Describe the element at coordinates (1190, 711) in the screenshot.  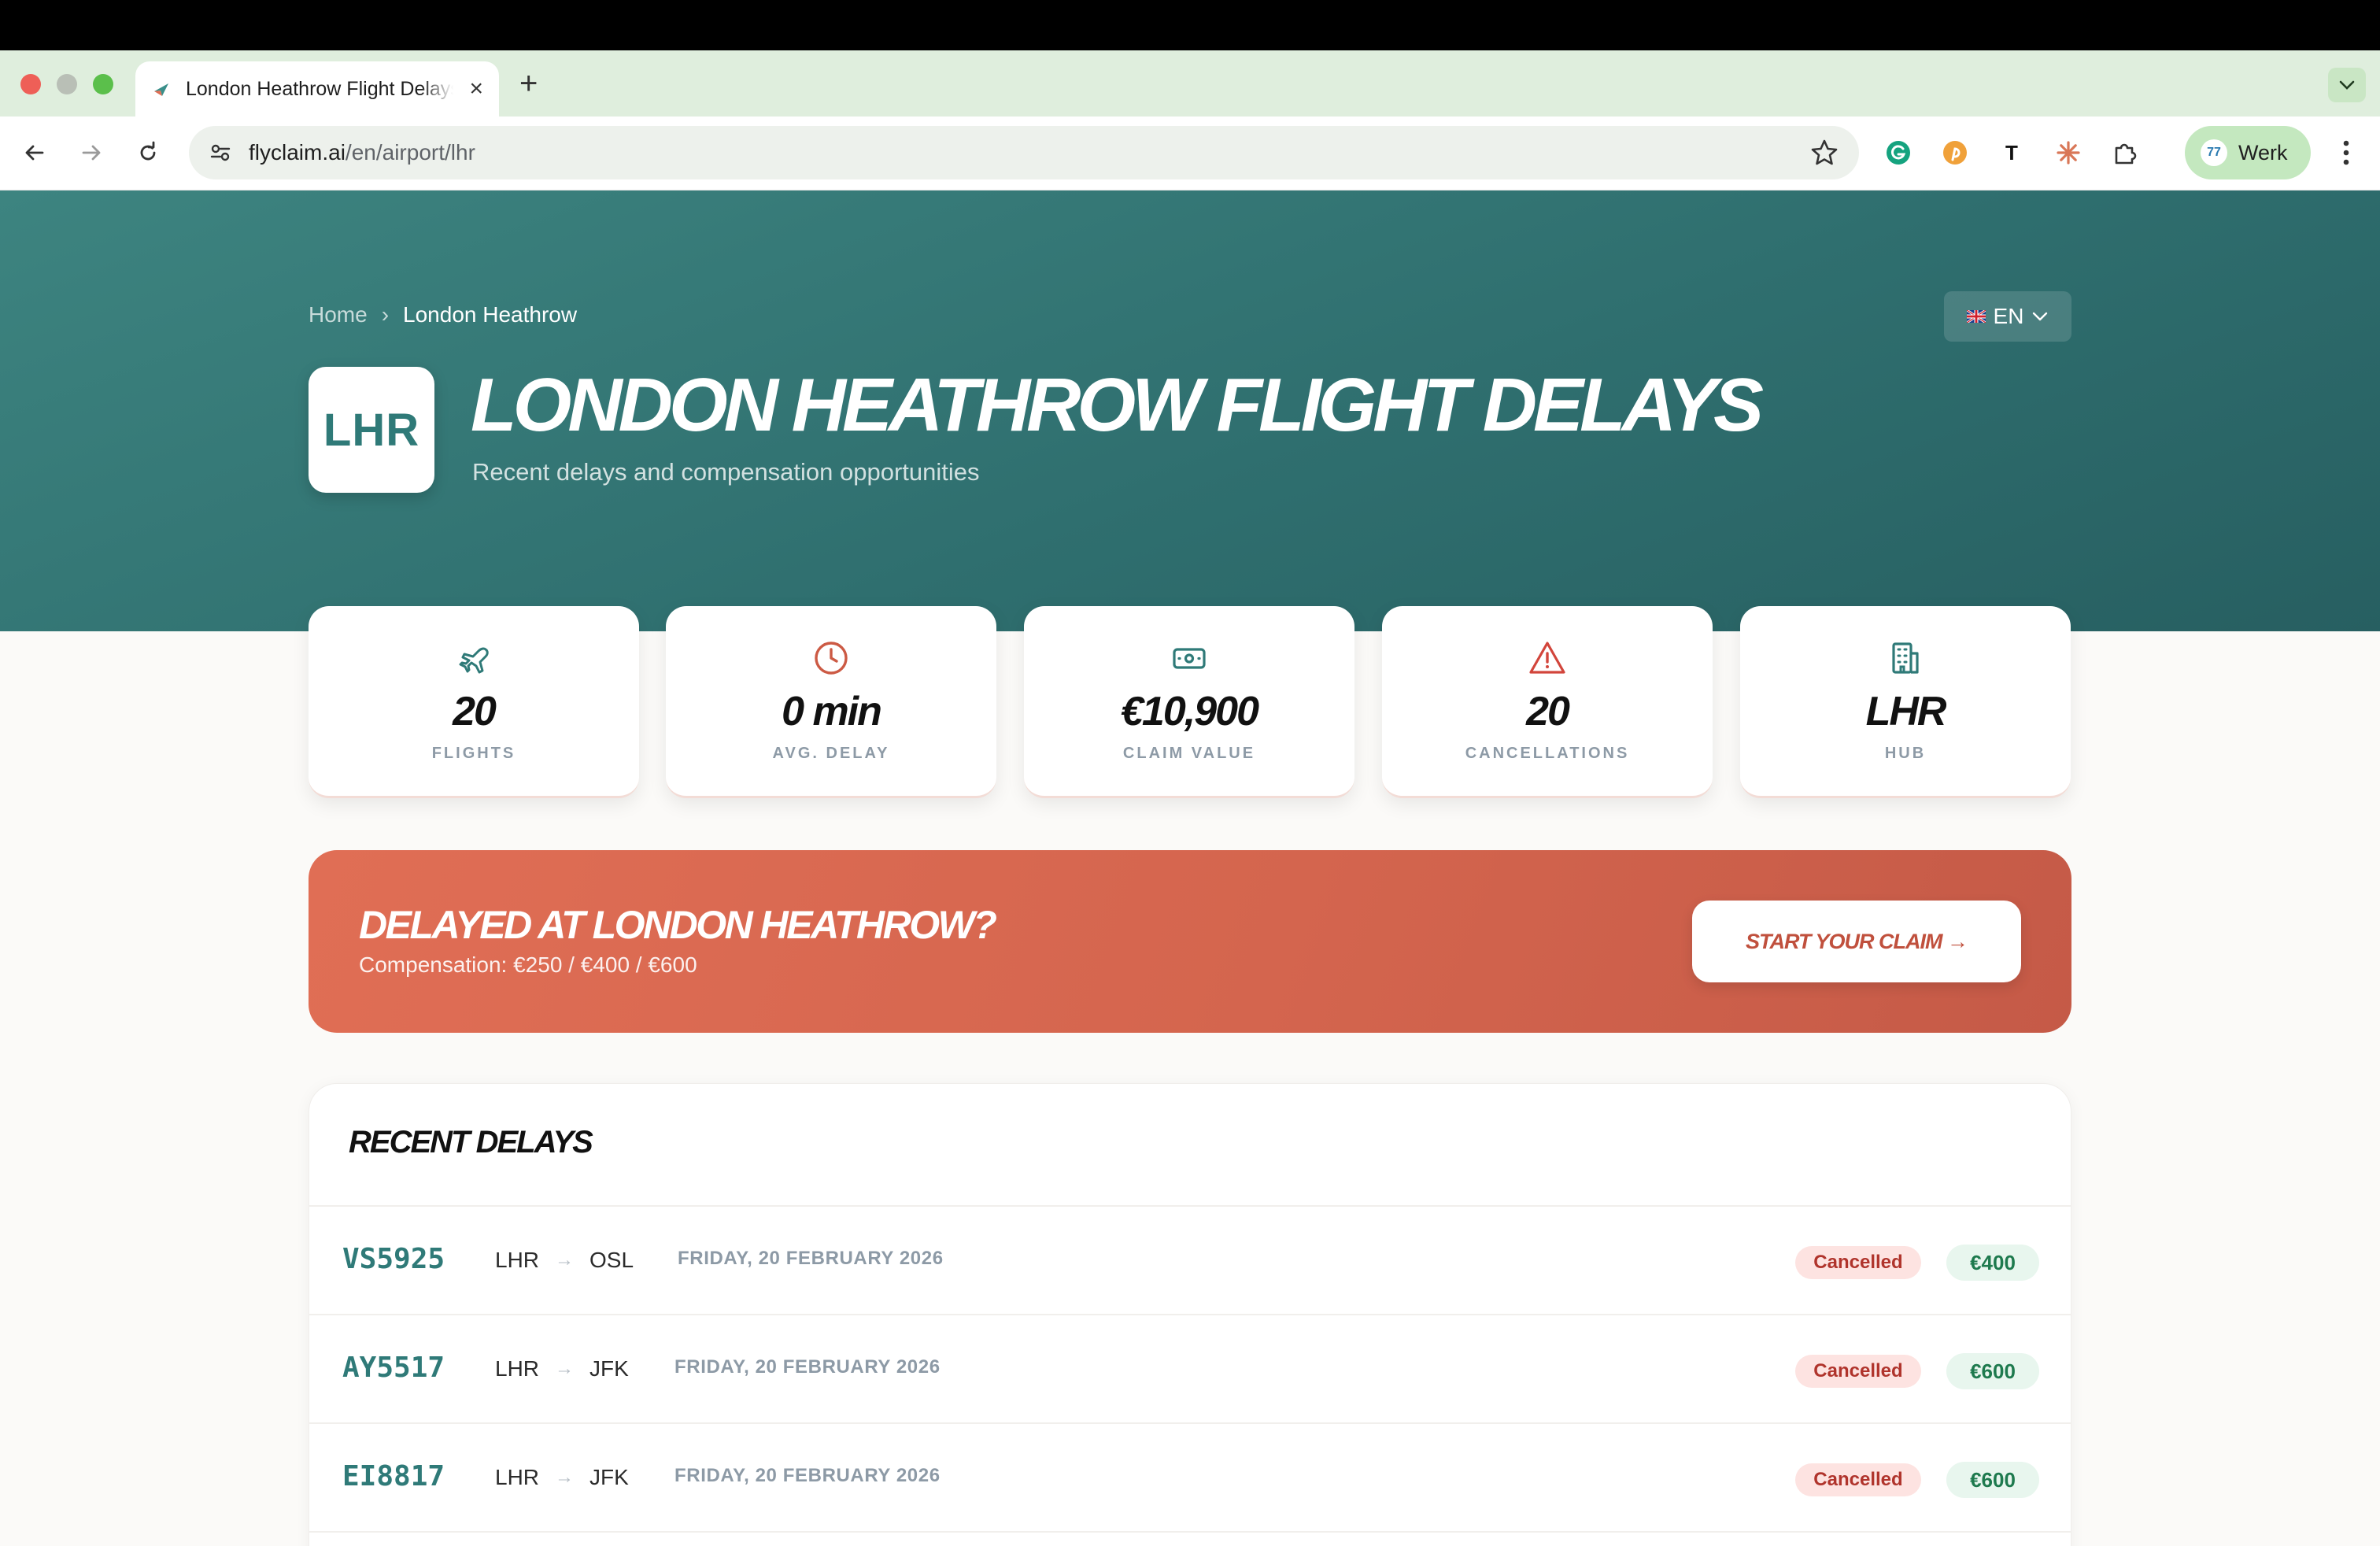
I see `stat-value: €10,900` at that location.